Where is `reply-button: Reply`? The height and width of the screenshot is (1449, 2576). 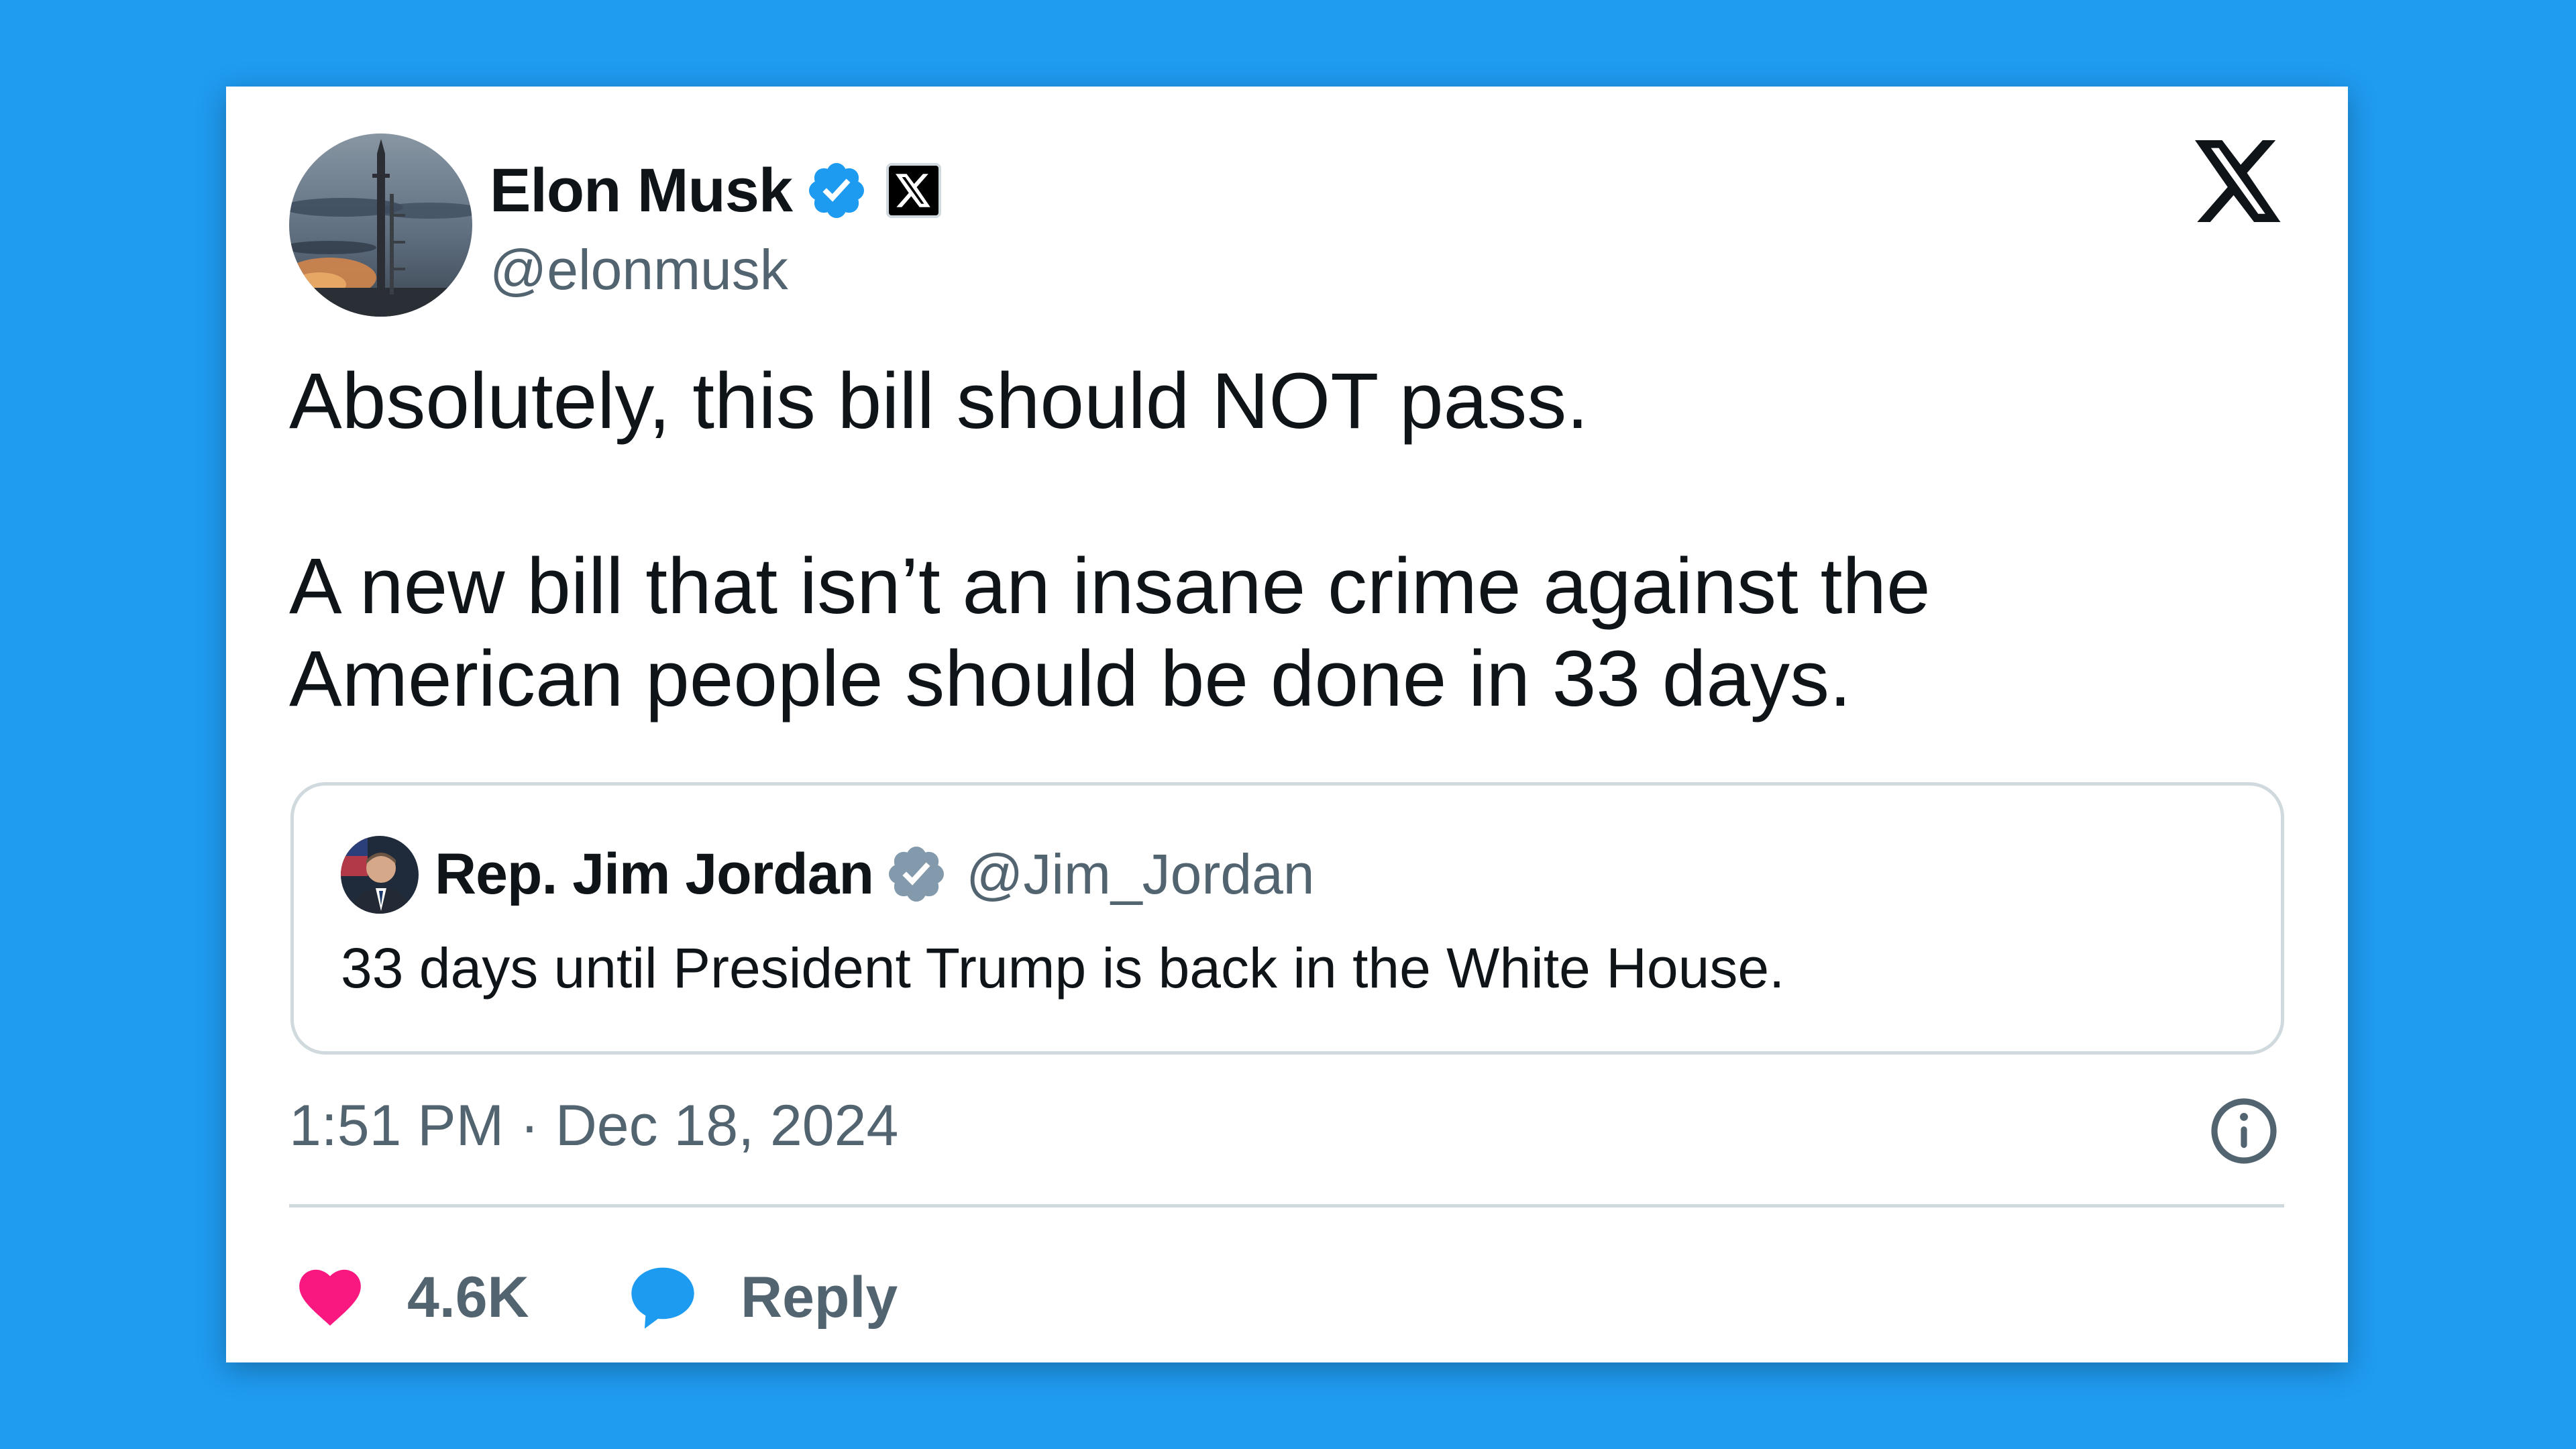
reply-button: Reply is located at coordinates (761, 1297).